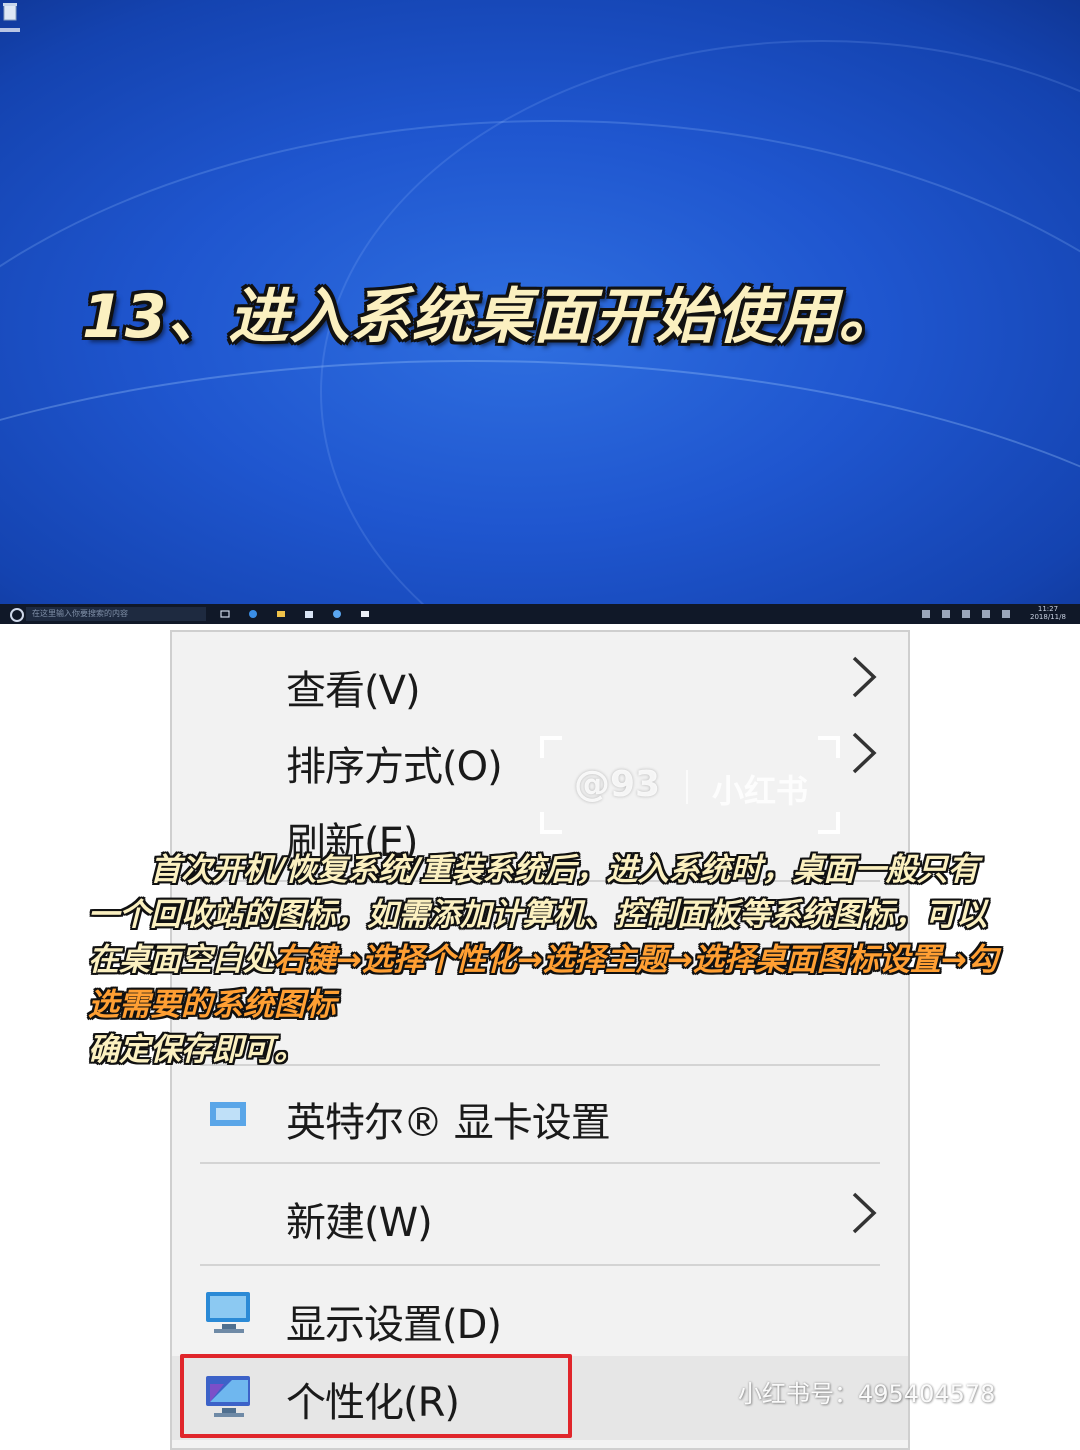 Image resolution: width=1080 pixels, height=1450 pixels. What do you see at coordinates (365, 614) in the screenshot?
I see `mail-icon` at bounding box center [365, 614].